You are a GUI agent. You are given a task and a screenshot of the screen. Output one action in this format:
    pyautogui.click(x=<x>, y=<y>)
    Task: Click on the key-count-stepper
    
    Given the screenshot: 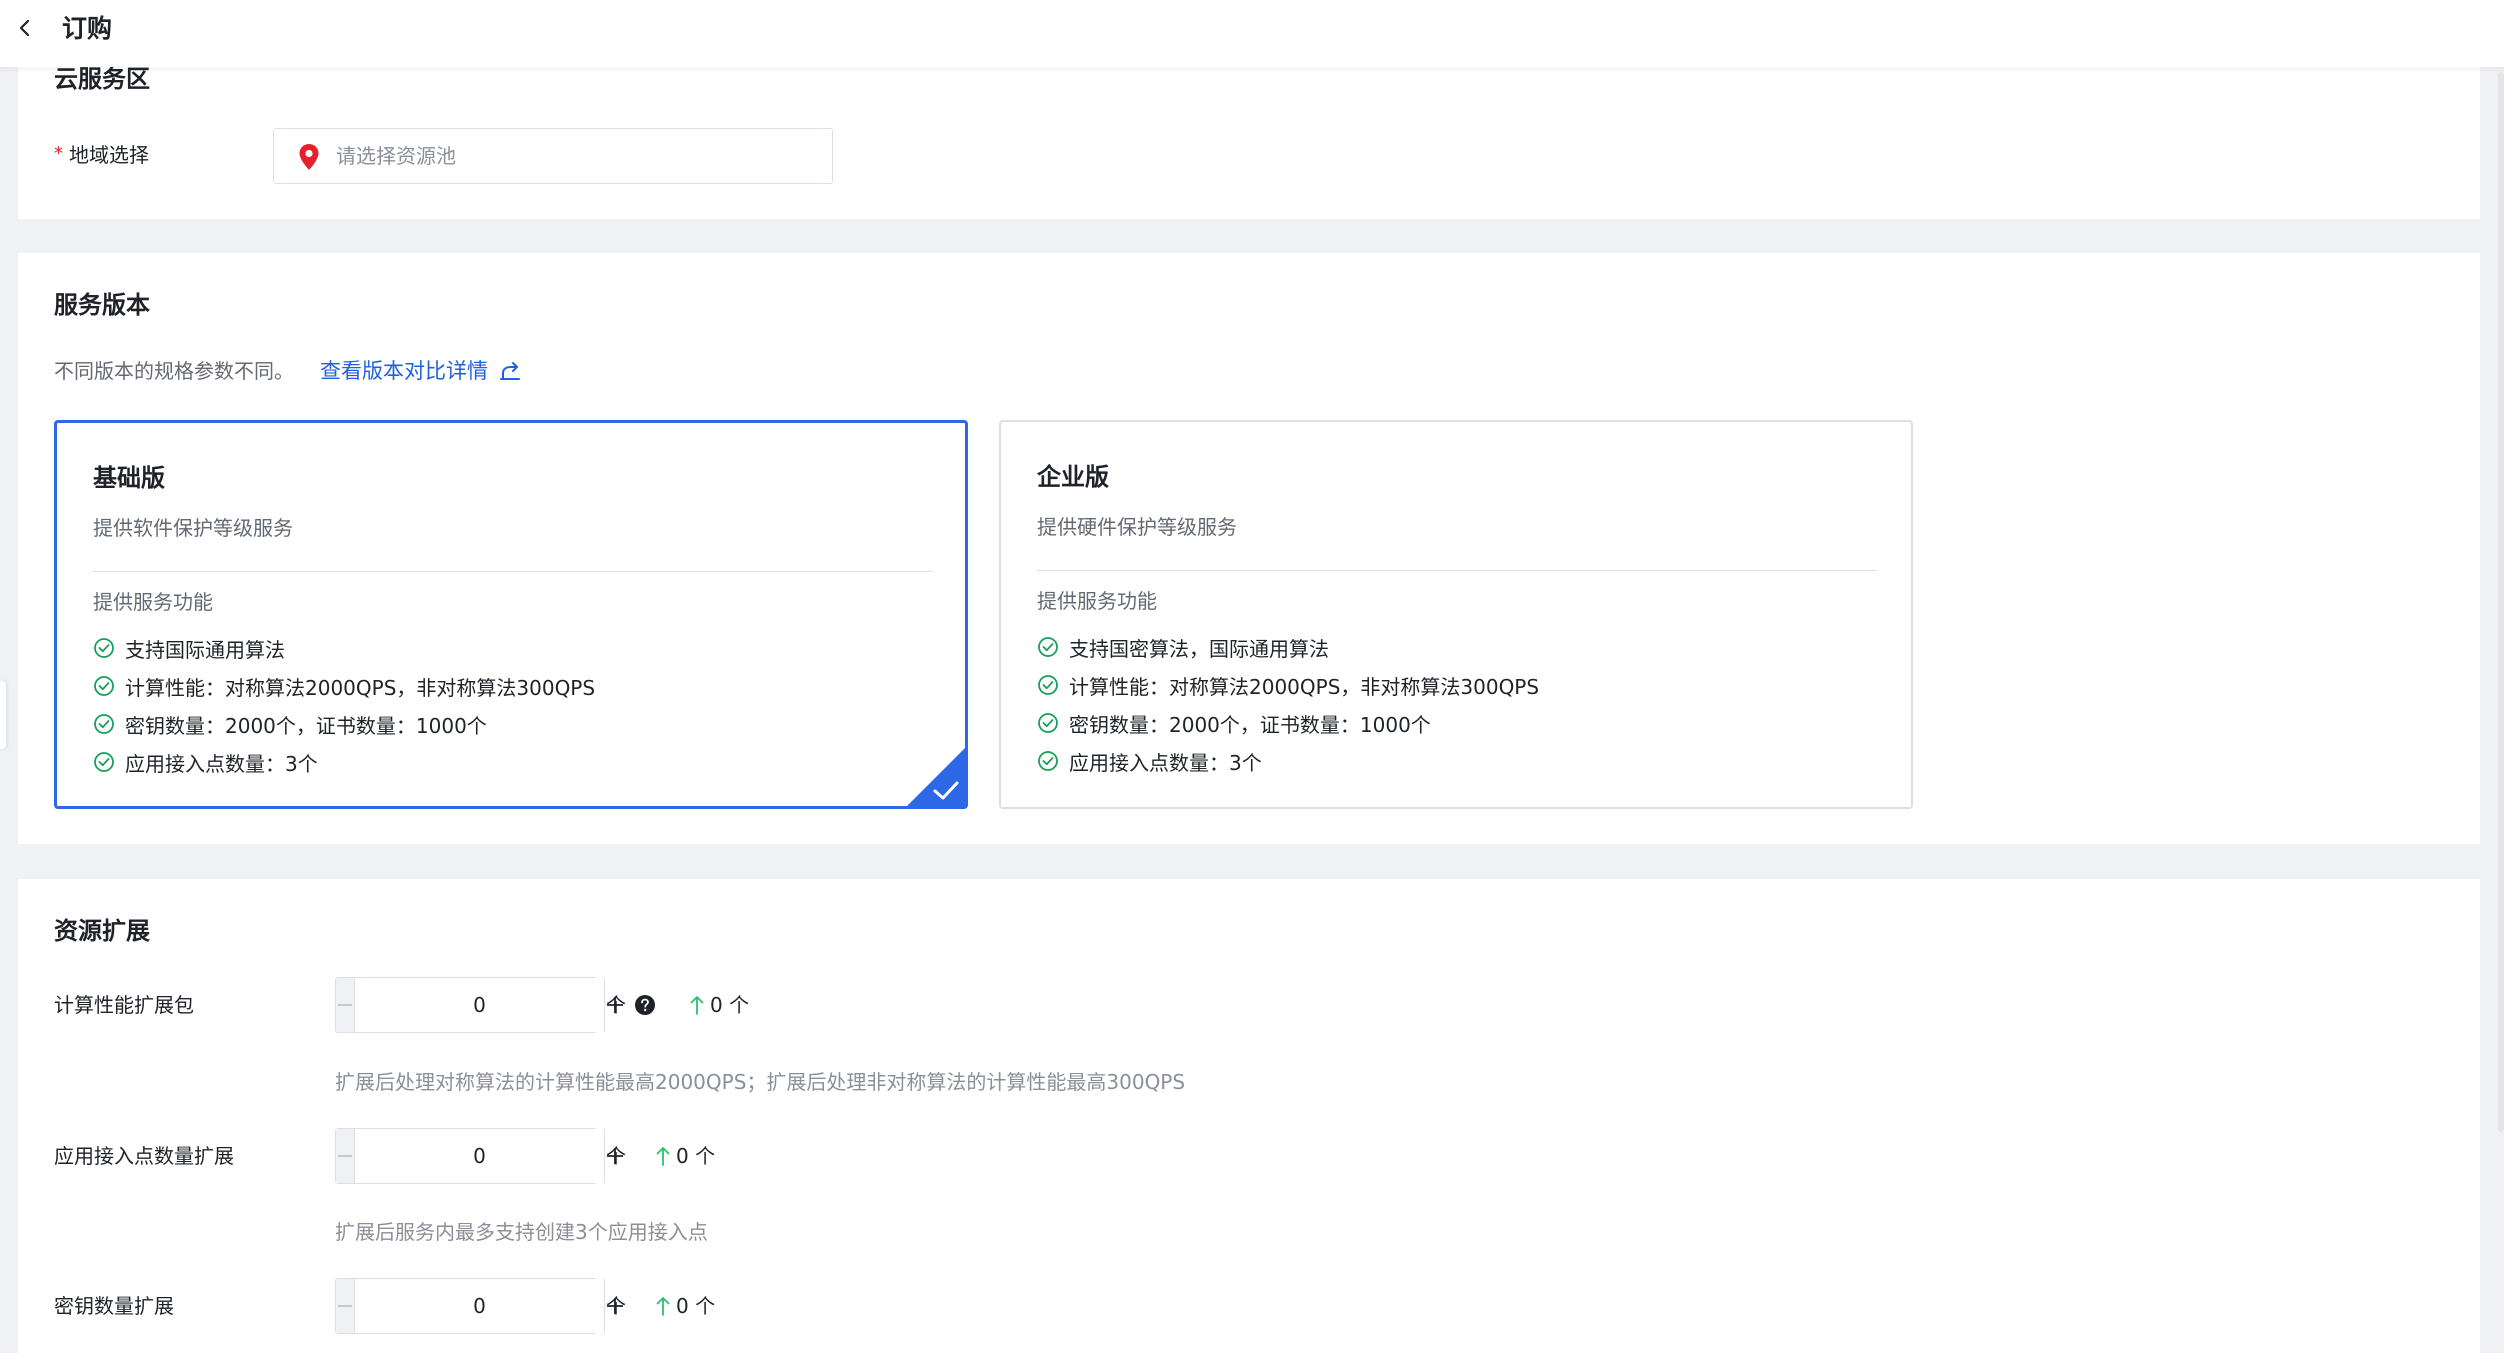 What is the action you would take?
    pyautogui.click(x=479, y=1306)
    